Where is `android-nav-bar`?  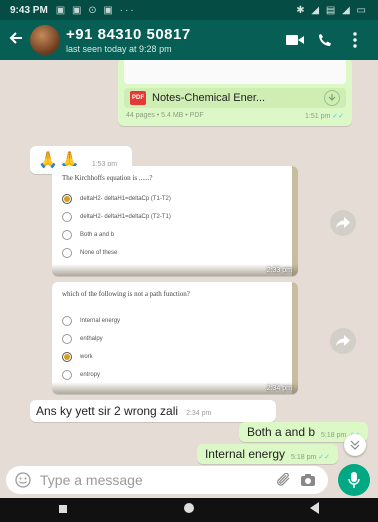 android-nav-bar is located at coordinates (189, 510).